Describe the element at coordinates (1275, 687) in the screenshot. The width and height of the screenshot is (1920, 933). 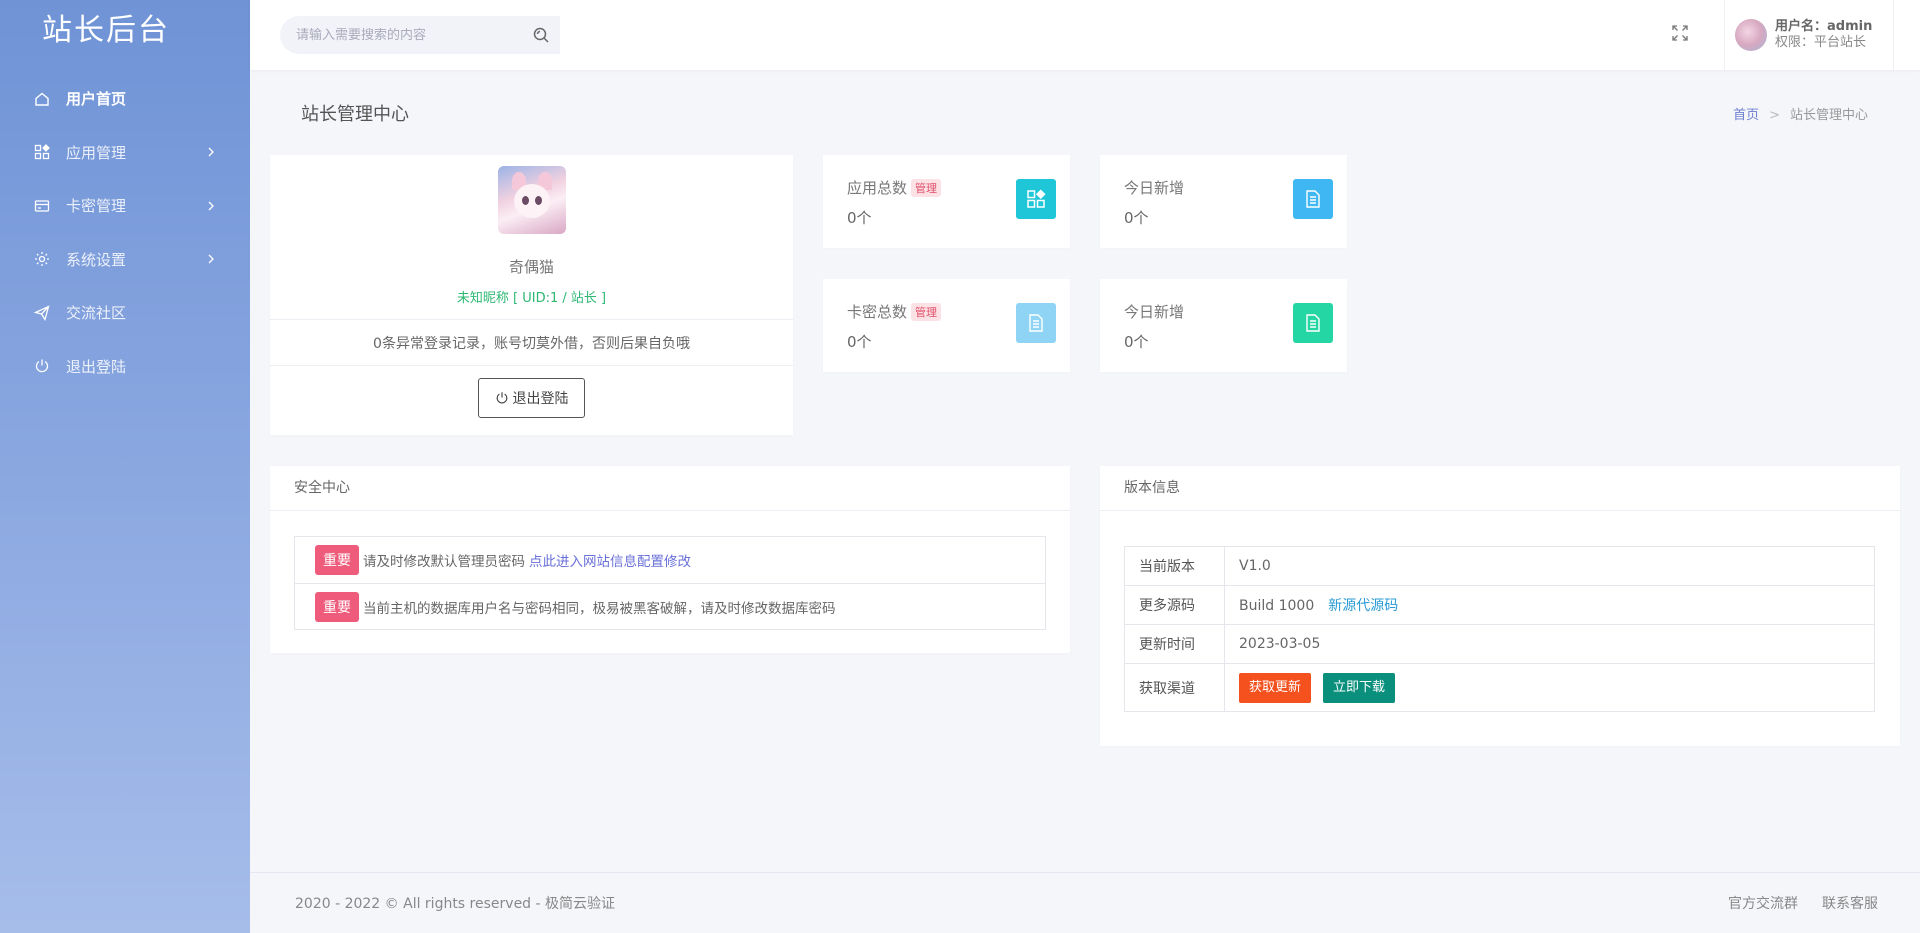
I see `get-update-button: 获取更新` at that location.